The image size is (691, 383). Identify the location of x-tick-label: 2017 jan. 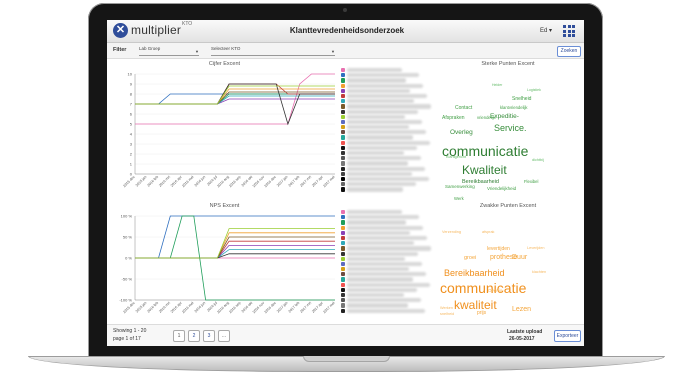
(282, 307).